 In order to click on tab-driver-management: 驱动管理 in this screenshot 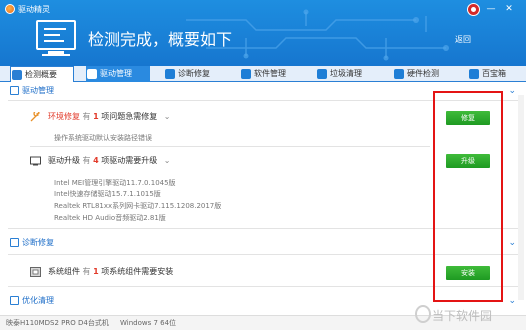, I will do `click(118, 74)`.